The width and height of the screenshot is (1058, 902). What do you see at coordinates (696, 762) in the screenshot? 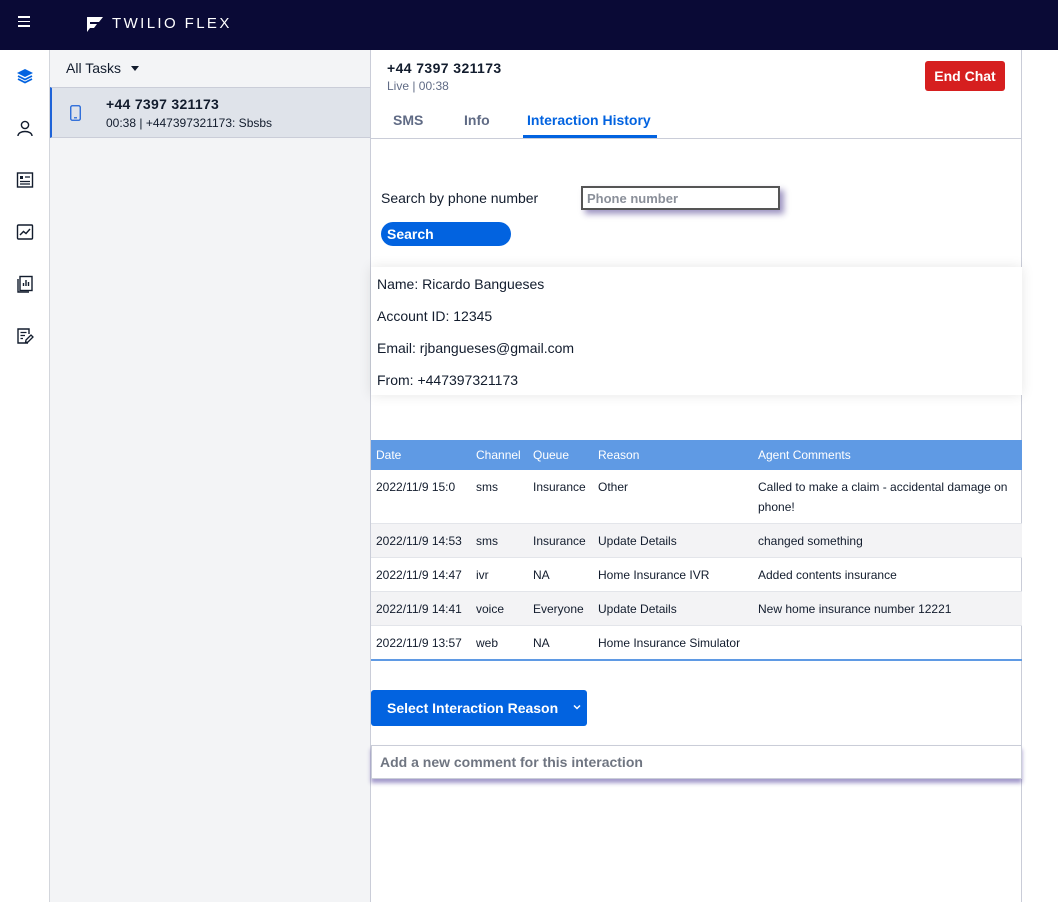
I see `interaction-comment-input` at bounding box center [696, 762].